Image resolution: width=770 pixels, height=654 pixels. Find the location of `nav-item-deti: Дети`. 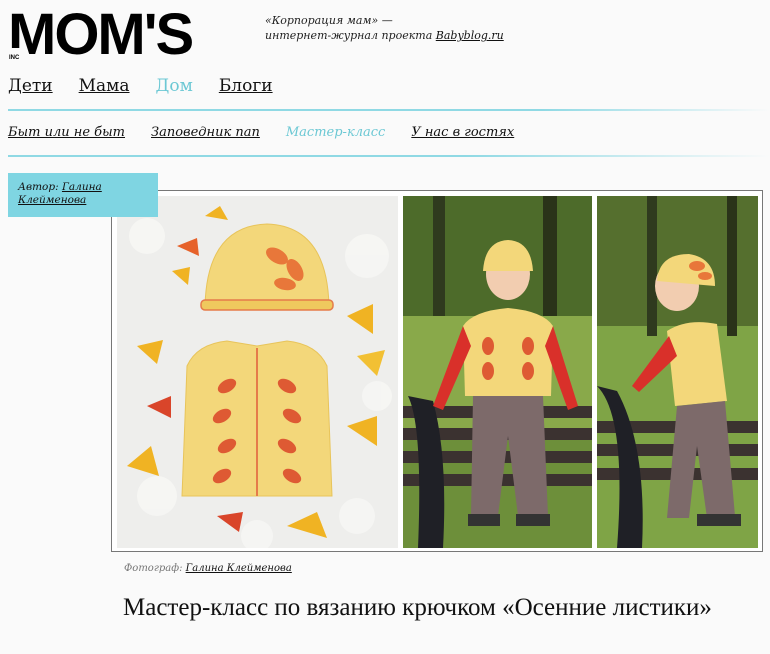

nav-item-deti: Дети is located at coordinates (30, 86).